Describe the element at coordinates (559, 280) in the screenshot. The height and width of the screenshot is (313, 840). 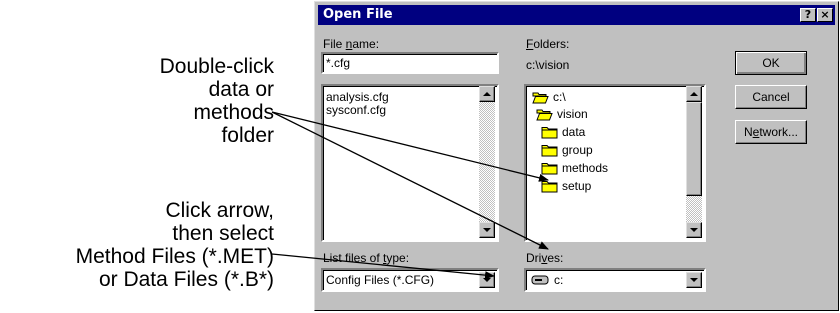
I see `drive-value: c:` at that location.